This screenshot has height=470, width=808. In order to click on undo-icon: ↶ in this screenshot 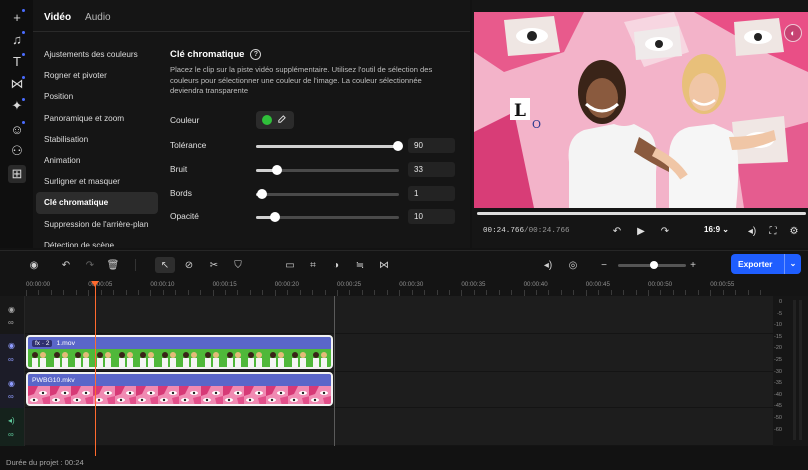, I will do `click(66, 265)`.